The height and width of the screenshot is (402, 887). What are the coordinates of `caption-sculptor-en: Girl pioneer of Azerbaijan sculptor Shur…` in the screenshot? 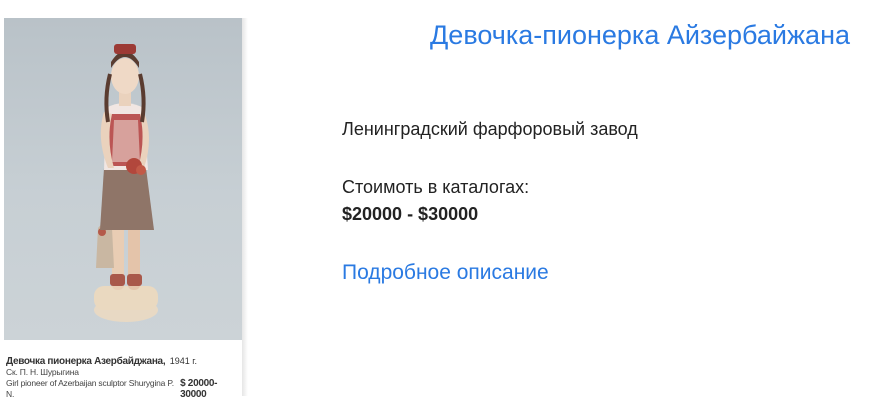 It's located at (90, 388).